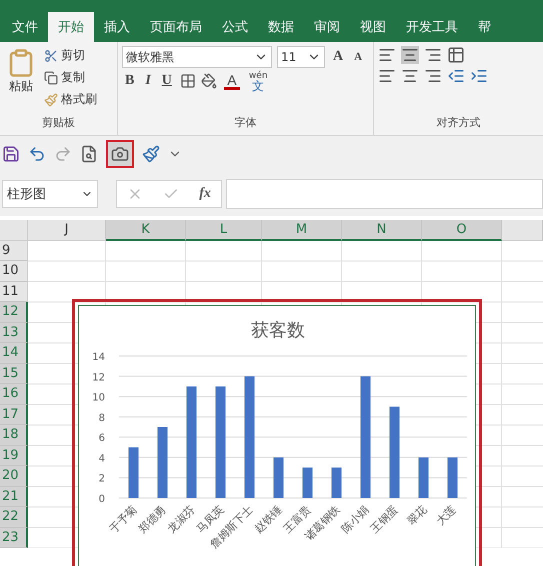  Describe the element at coordinates (205, 194) in the screenshot. I see `insert-function-button: fx` at that location.